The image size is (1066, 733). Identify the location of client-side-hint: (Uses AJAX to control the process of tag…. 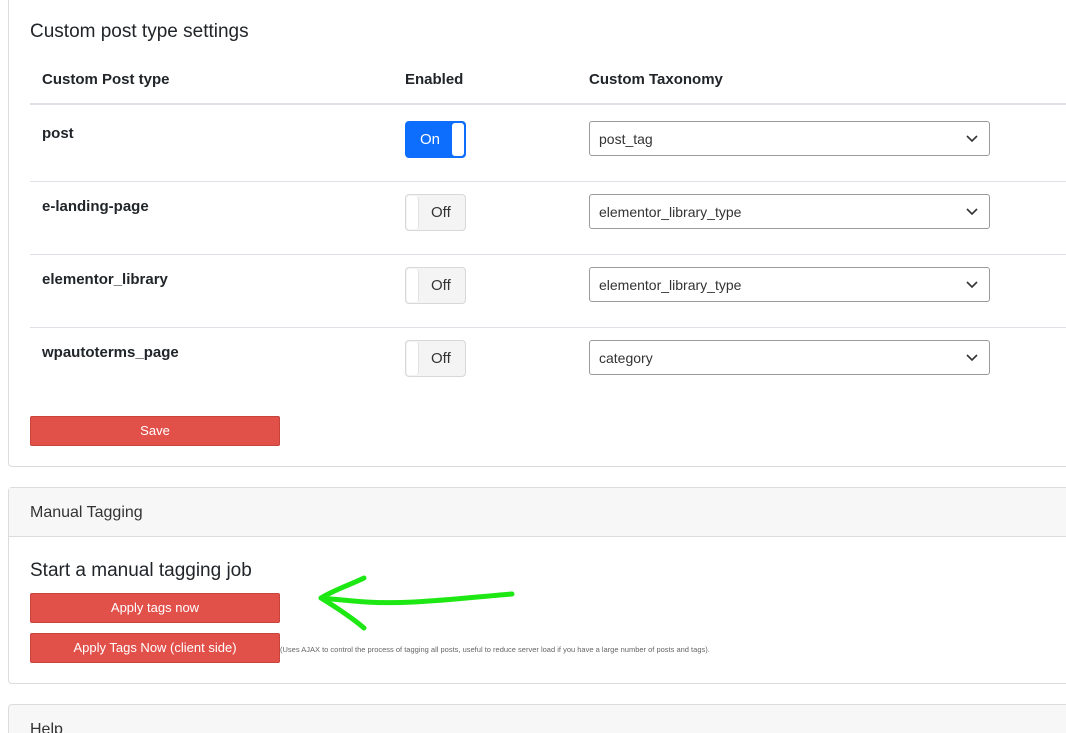
(495, 649).